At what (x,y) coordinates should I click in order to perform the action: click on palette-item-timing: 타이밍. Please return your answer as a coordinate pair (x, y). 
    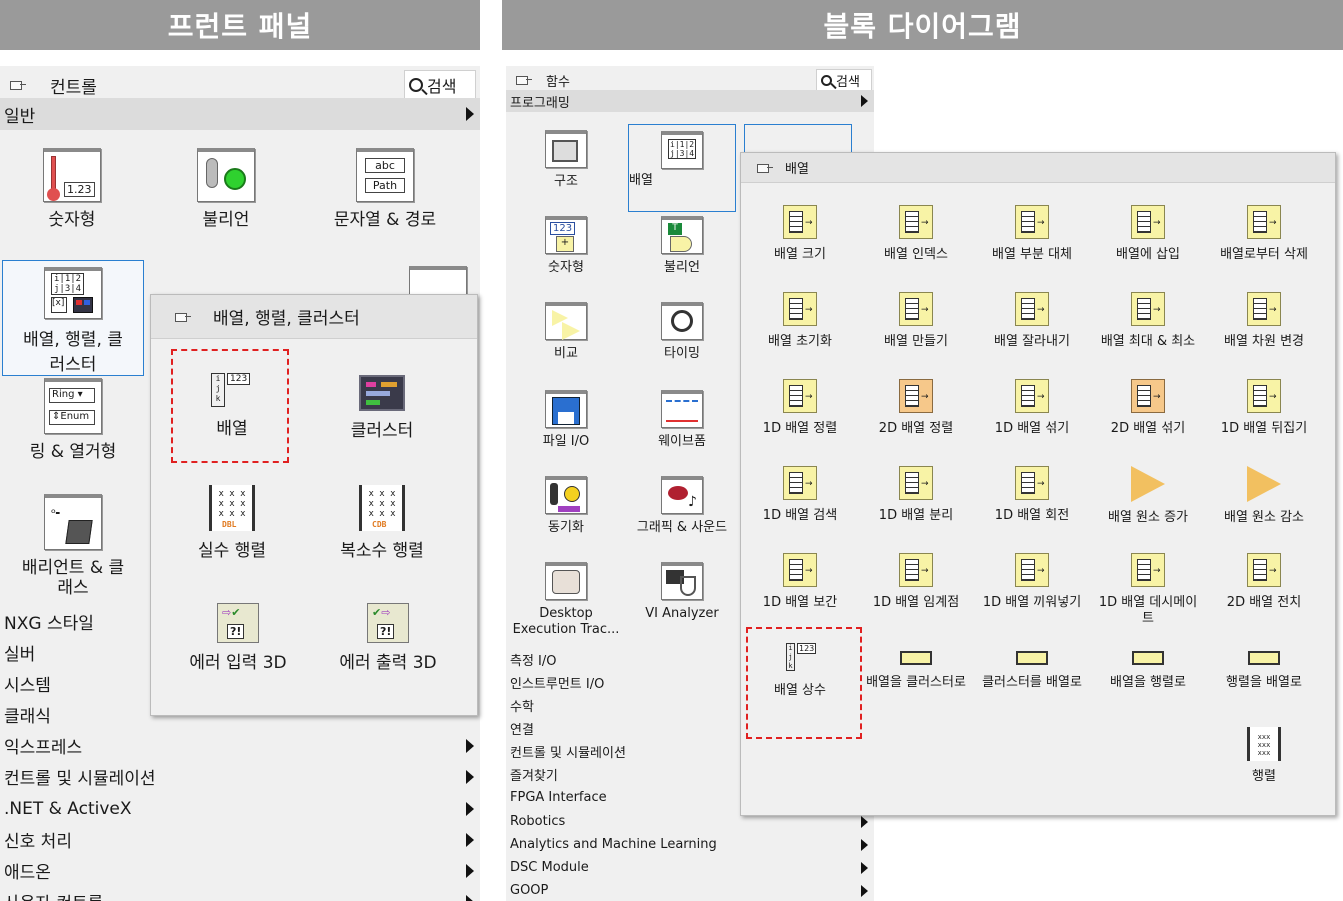
    Looking at the image, I should click on (682, 332).